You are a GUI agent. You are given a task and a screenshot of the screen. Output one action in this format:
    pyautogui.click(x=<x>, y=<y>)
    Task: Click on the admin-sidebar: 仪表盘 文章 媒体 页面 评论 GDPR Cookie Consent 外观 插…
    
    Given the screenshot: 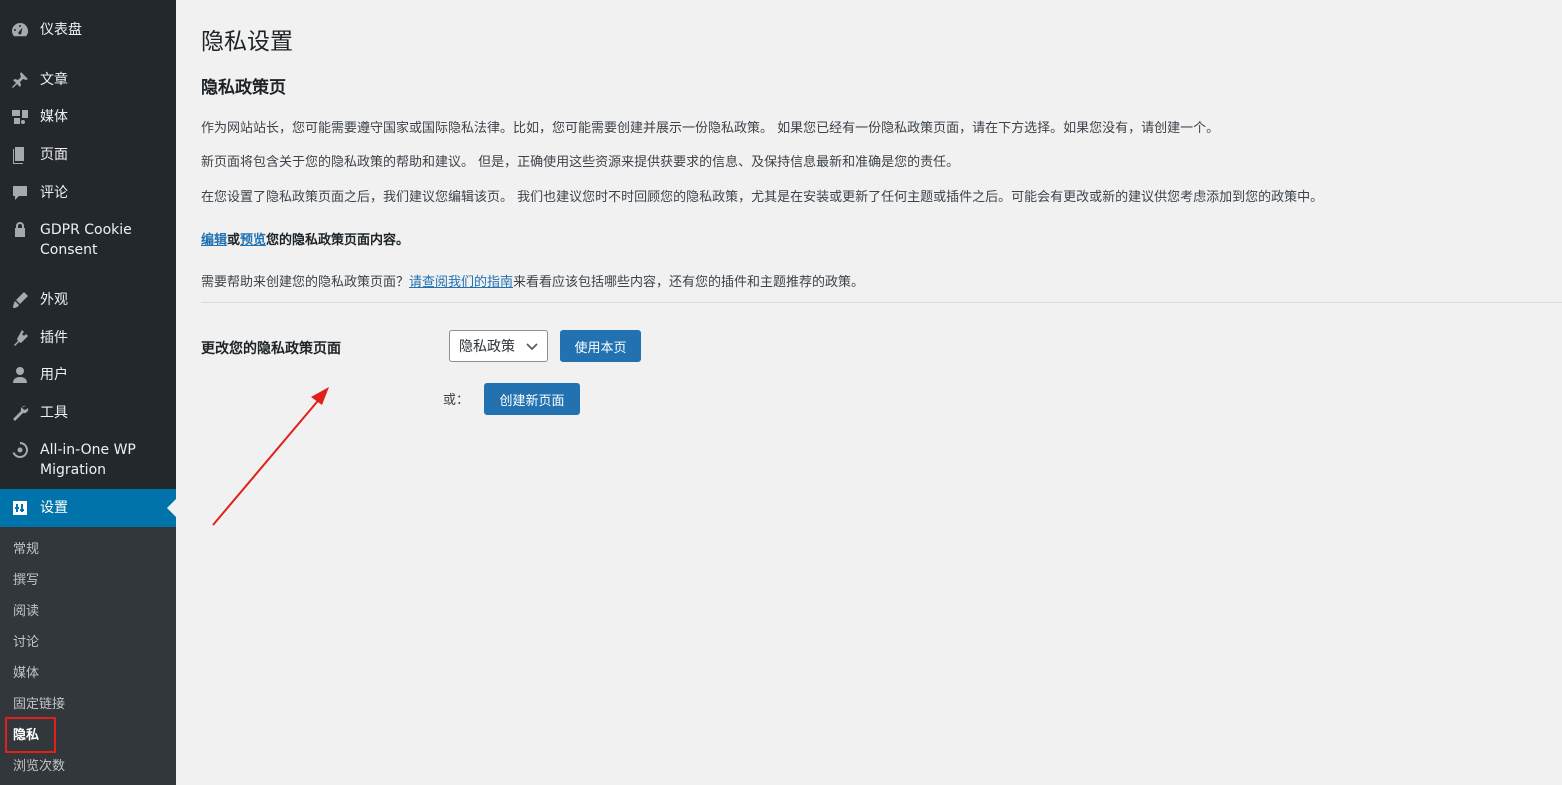 What is the action you would take?
    pyautogui.click(x=88, y=392)
    